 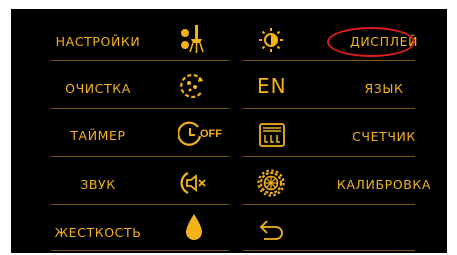 I want to click on timer-menu-item: ТАЙМЕР OFF, so click(x=125, y=133).